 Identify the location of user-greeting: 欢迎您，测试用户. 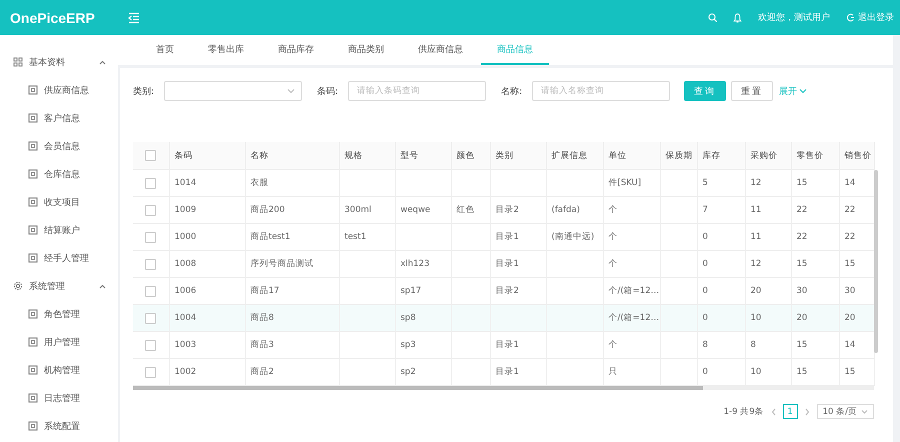
(794, 18).